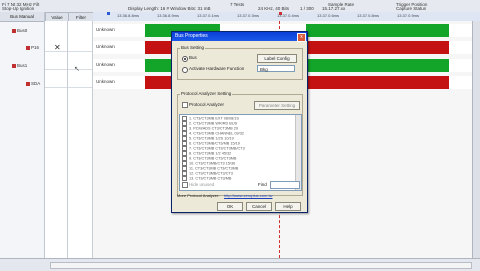 The height and width of the screenshot is (271, 480). Describe the element at coordinates (328, 15) in the screenshot. I see `ruler-tick: 13.37.0.6ms` at that location.